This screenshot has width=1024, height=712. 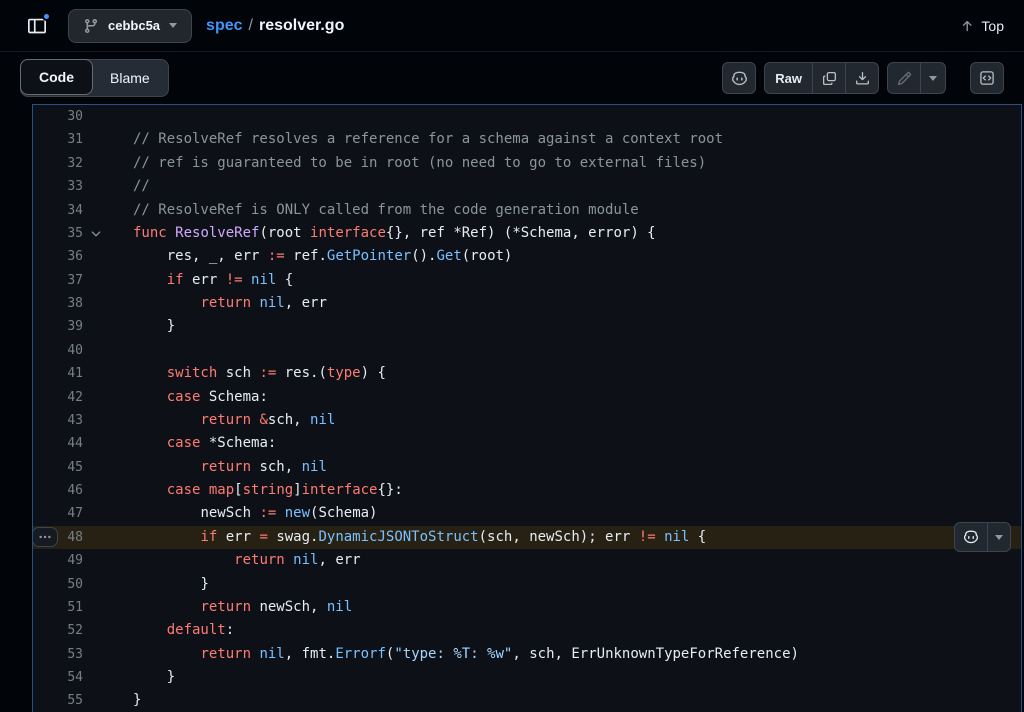 What do you see at coordinates (58, 700) in the screenshot?
I see `line-number: 55` at bounding box center [58, 700].